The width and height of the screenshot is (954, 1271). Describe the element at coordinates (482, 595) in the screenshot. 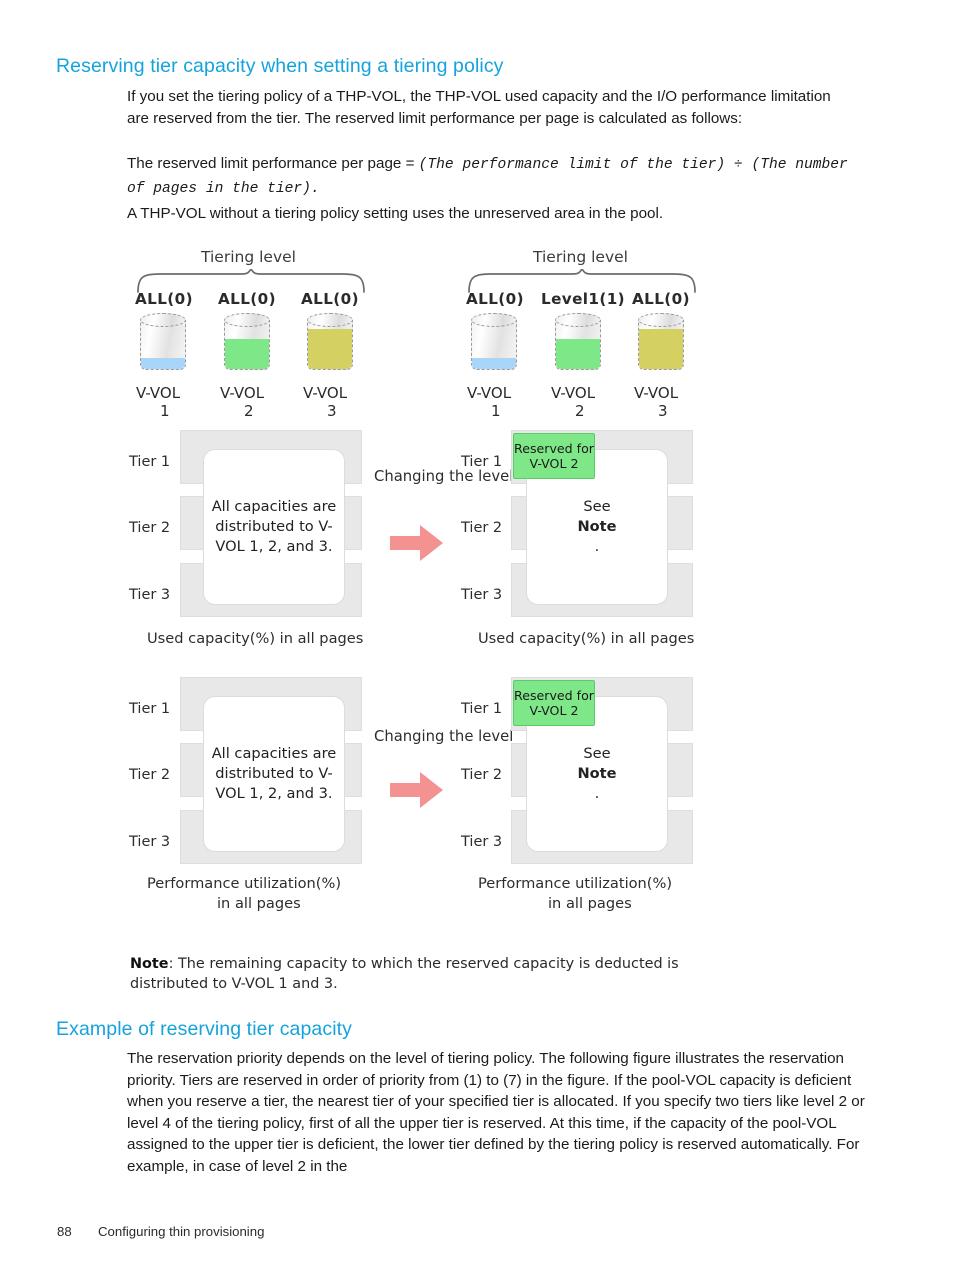

I see `tier-label-row1-right-tier3: Tier 3` at that location.